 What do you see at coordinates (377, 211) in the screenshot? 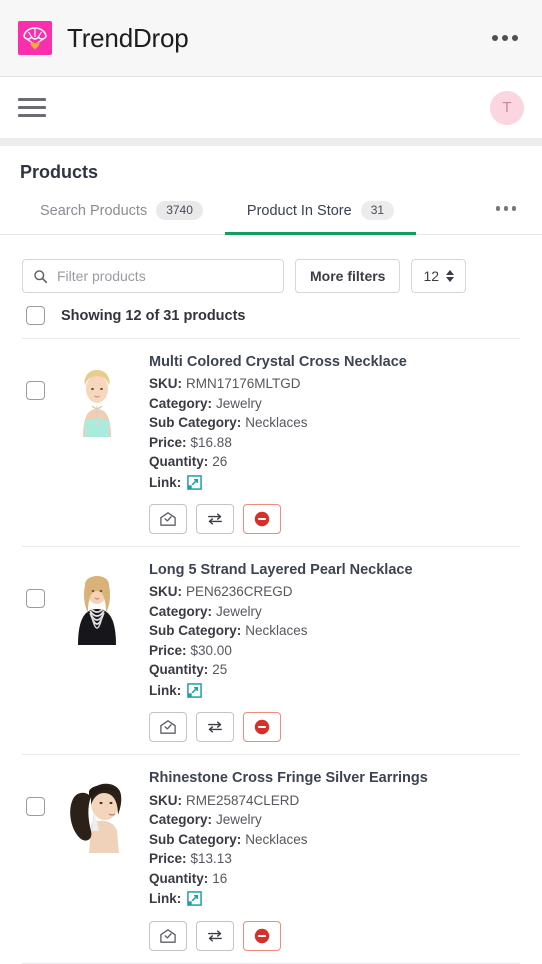
I see `tab-count-badge: 31` at bounding box center [377, 211].